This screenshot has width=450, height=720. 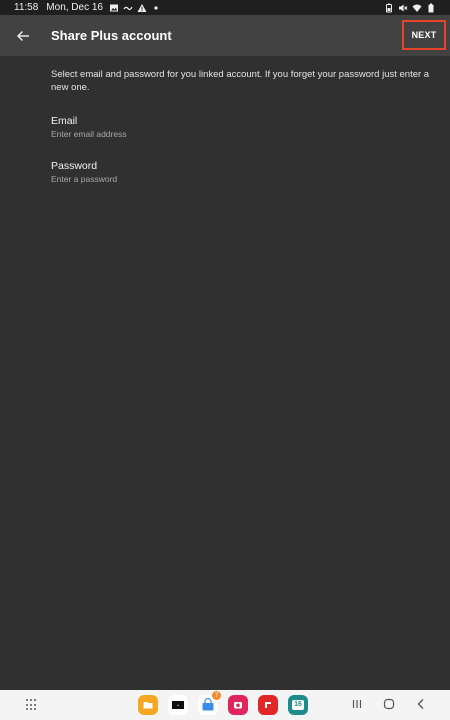 What do you see at coordinates (216, 695) in the screenshot?
I see `store-badge: 7` at bounding box center [216, 695].